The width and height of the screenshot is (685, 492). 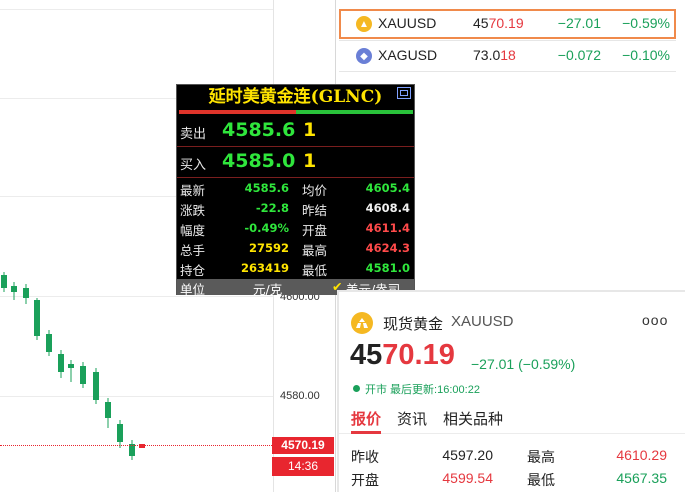 I want to click on stat-value: -0.49%, so click(x=266, y=228).